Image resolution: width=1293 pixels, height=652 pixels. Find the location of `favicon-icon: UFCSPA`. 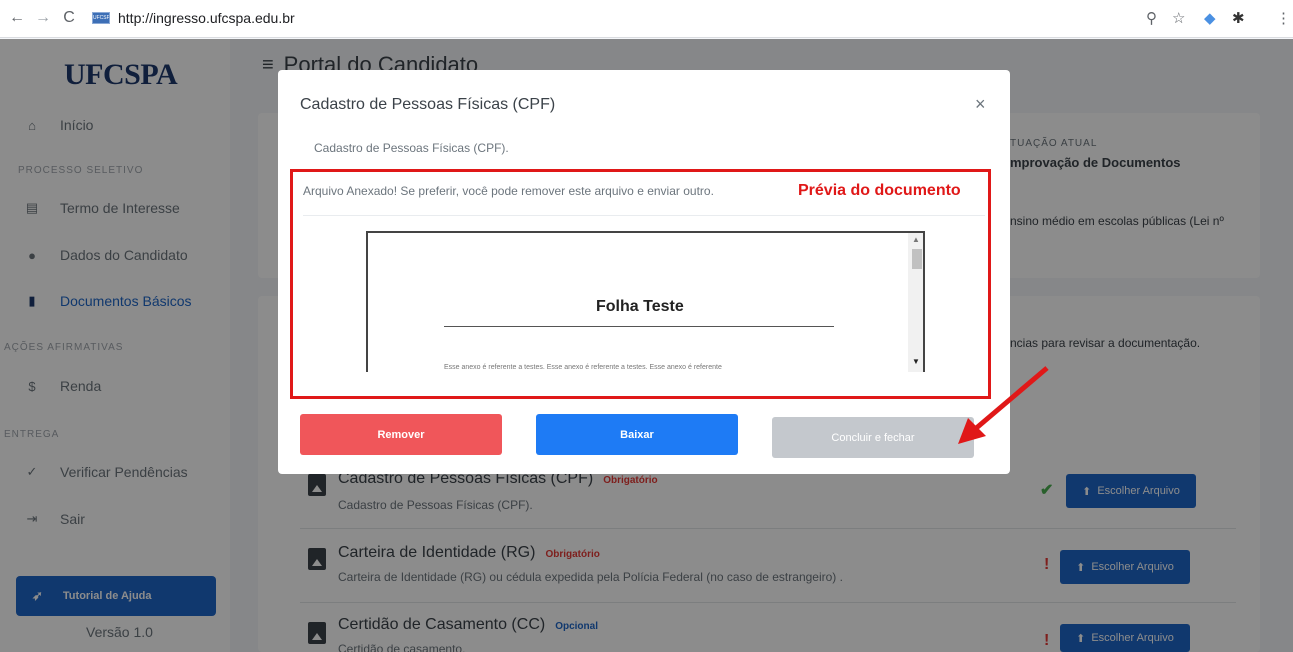

favicon-icon: UFCSPA is located at coordinates (101, 18).